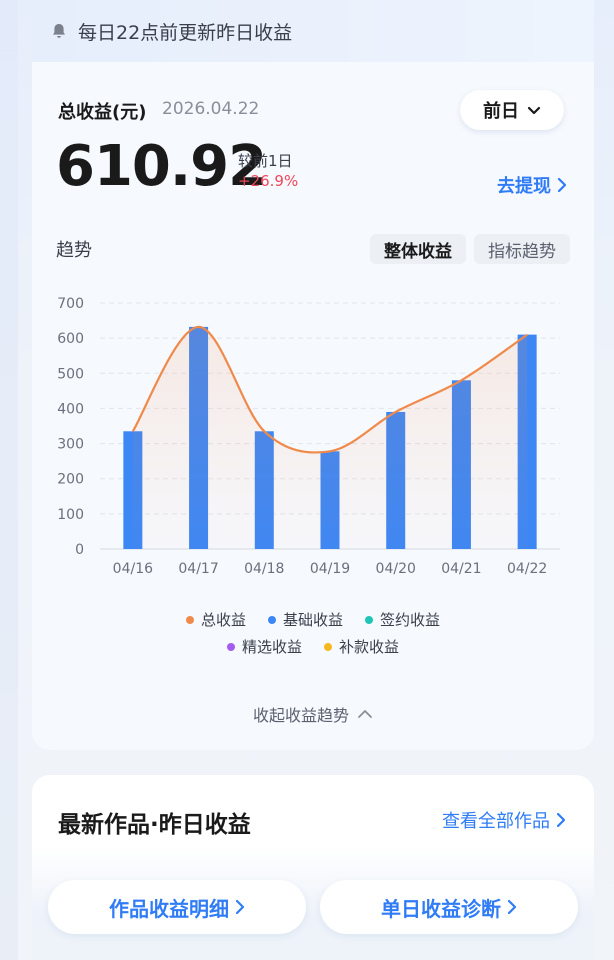 The height and width of the screenshot is (960, 614). What do you see at coordinates (330, 569) in the screenshot?
I see `x-tick-label: 04/19` at bounding box center [330, 569].